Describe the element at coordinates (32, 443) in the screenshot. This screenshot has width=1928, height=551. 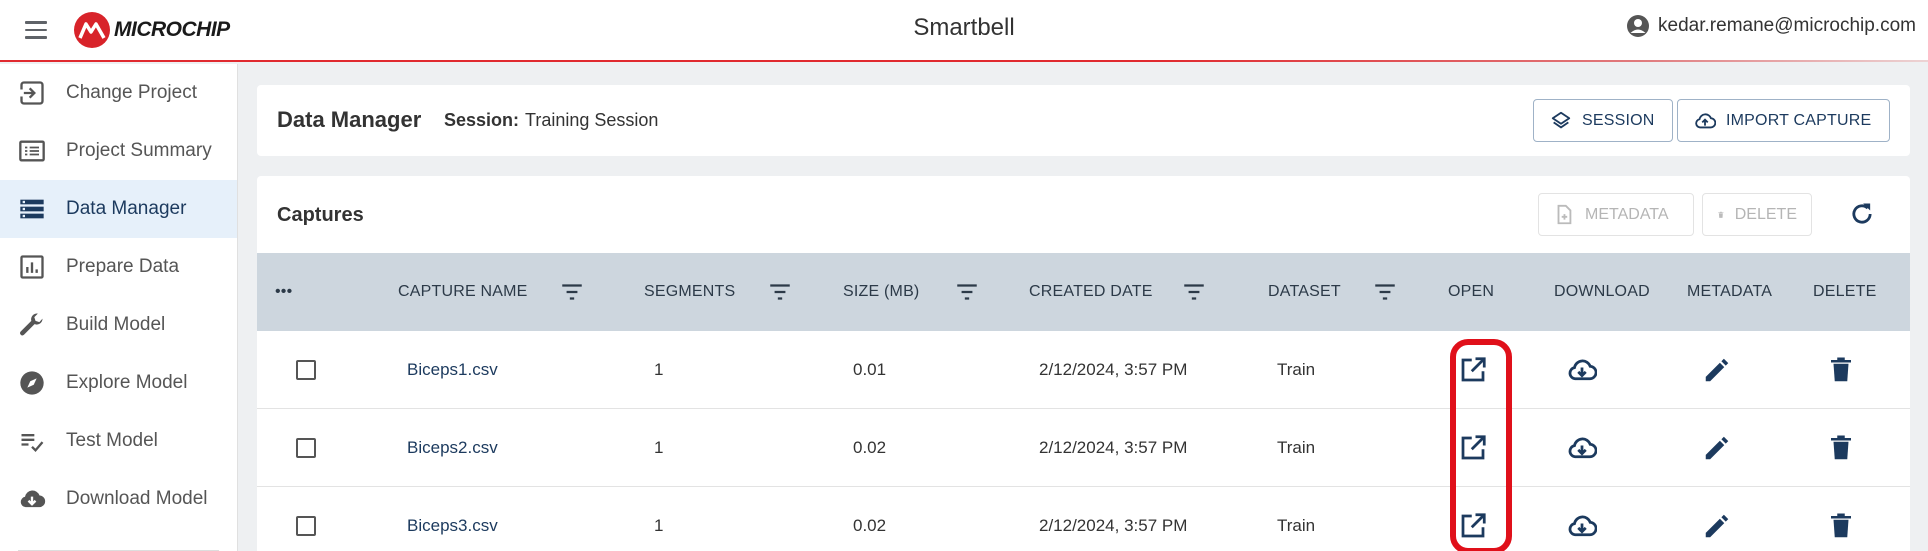
I see `checklist-icon` at that location.